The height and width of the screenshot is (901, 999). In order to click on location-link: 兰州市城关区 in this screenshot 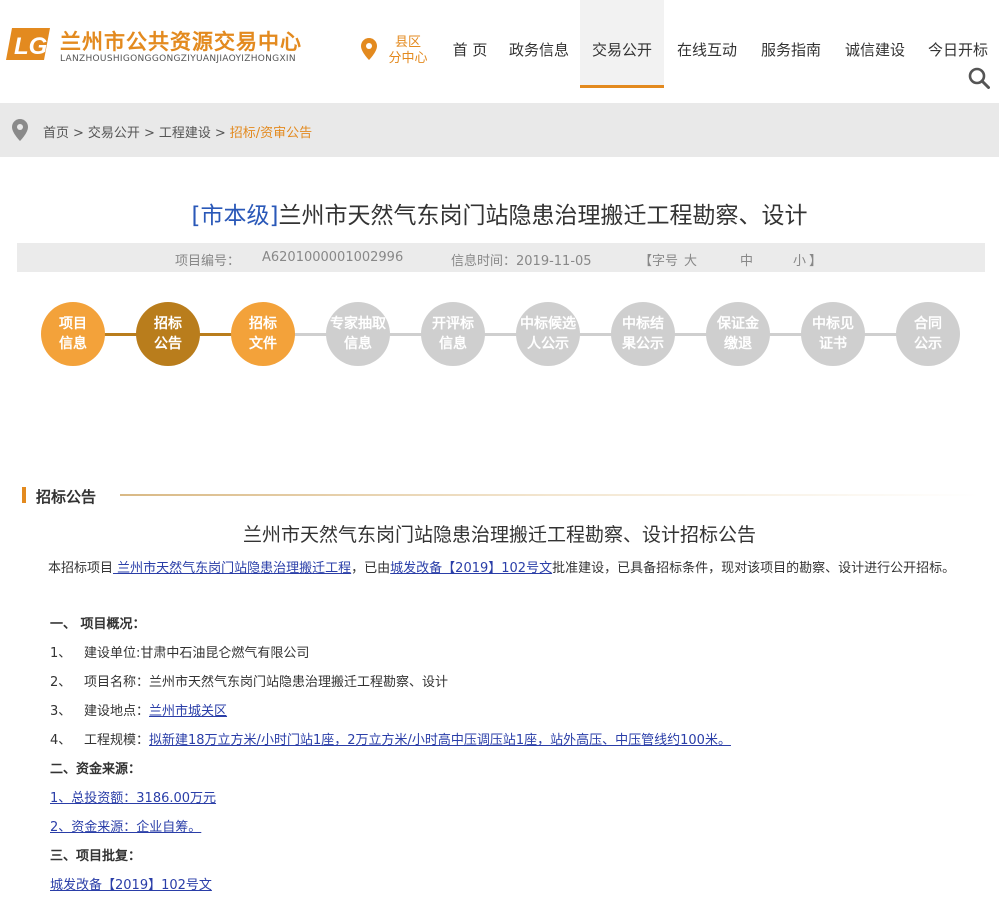, I will do `click(188, 711)`.